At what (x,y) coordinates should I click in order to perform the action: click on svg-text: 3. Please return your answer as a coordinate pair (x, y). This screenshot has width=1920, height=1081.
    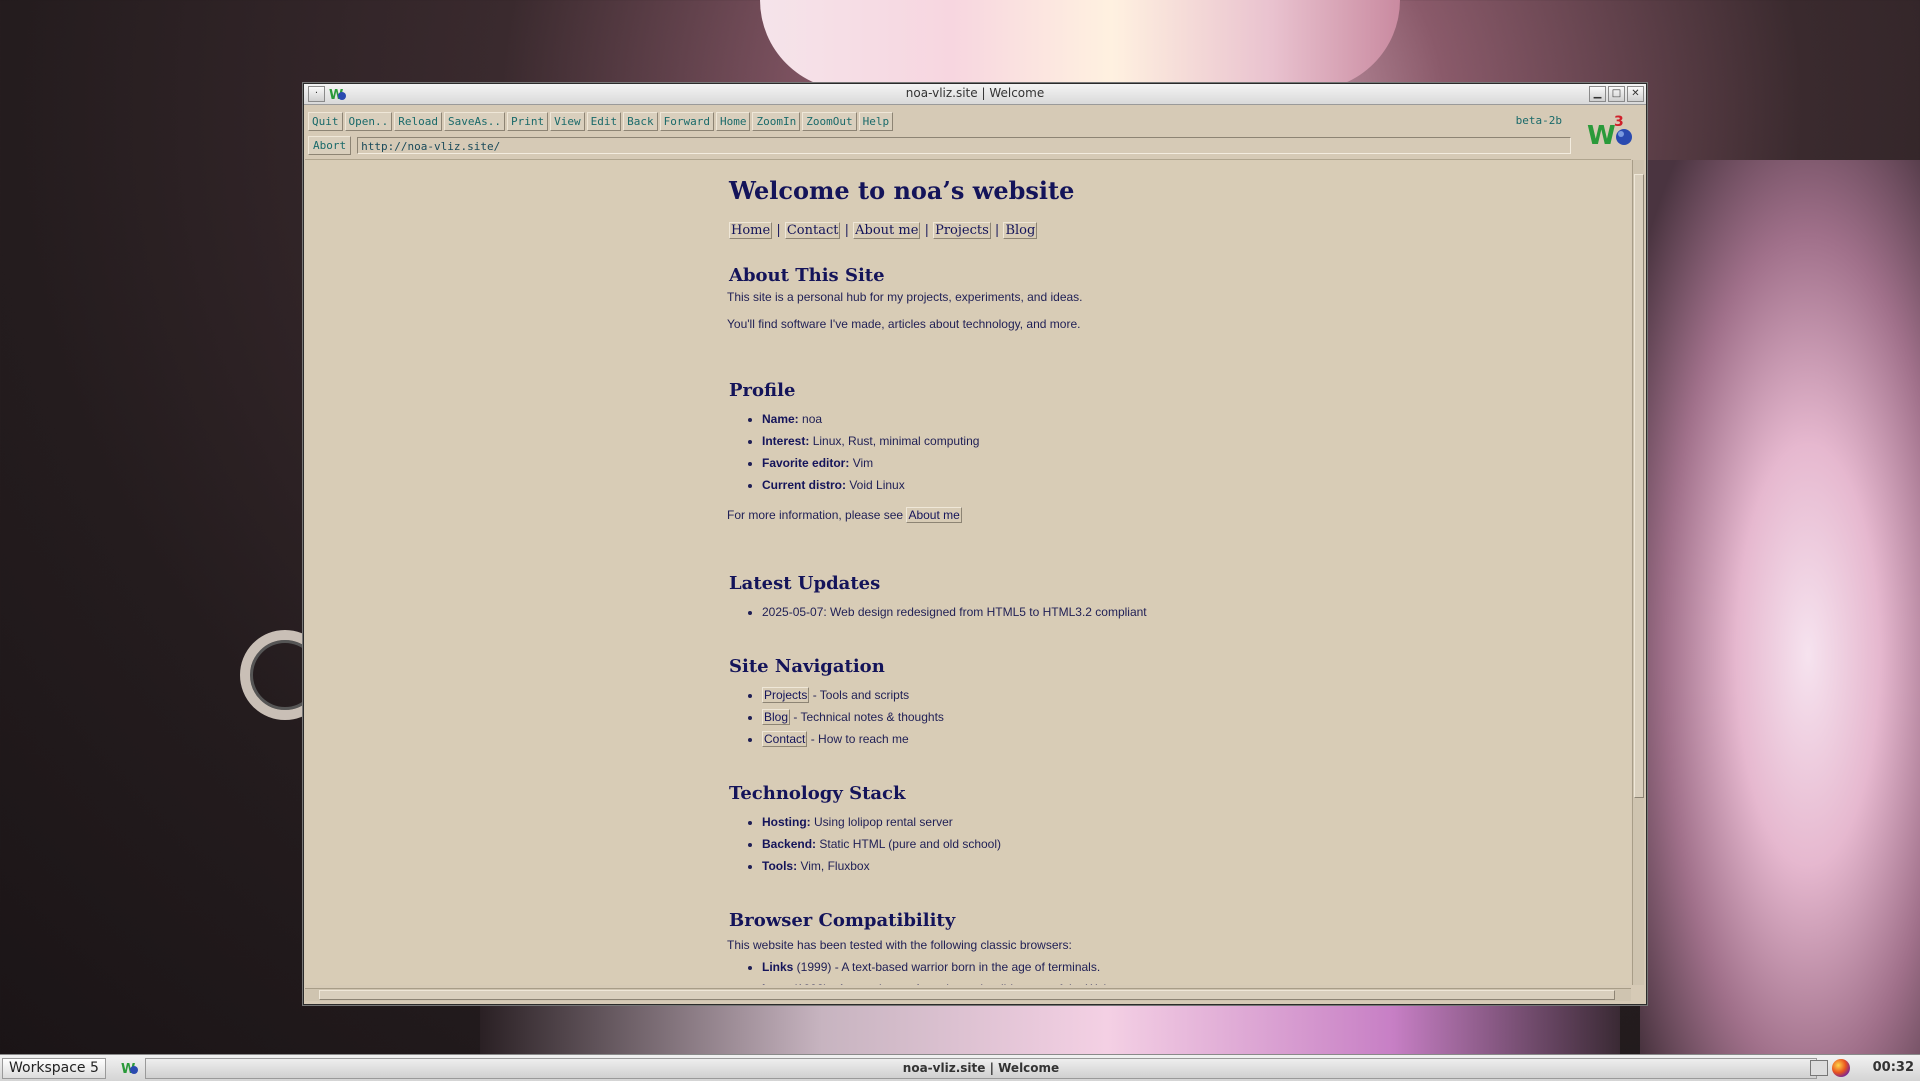
    Looking at the image, I should click on (1619, 122).